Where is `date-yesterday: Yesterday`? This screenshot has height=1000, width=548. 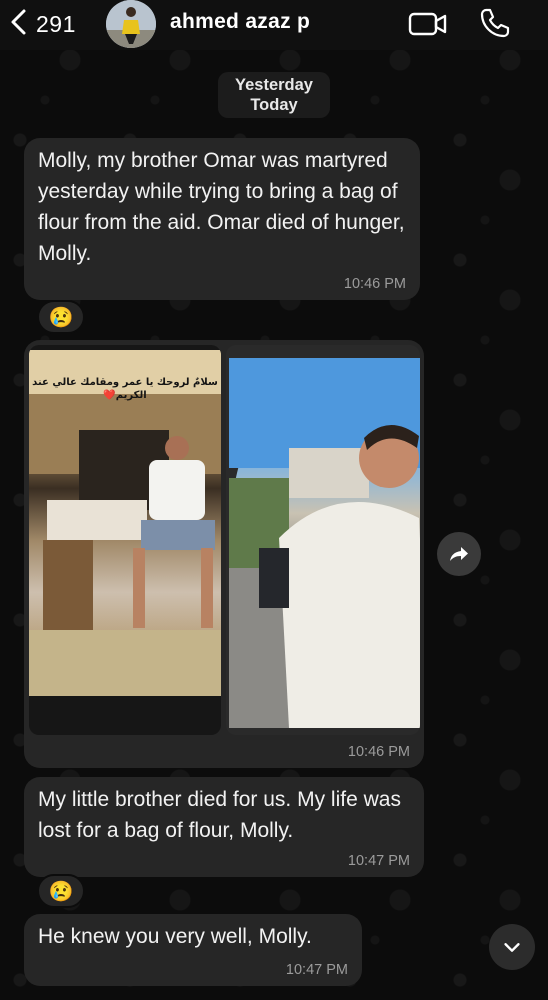 date-yesterday: Yesterday is located at coordinates (274, 85).